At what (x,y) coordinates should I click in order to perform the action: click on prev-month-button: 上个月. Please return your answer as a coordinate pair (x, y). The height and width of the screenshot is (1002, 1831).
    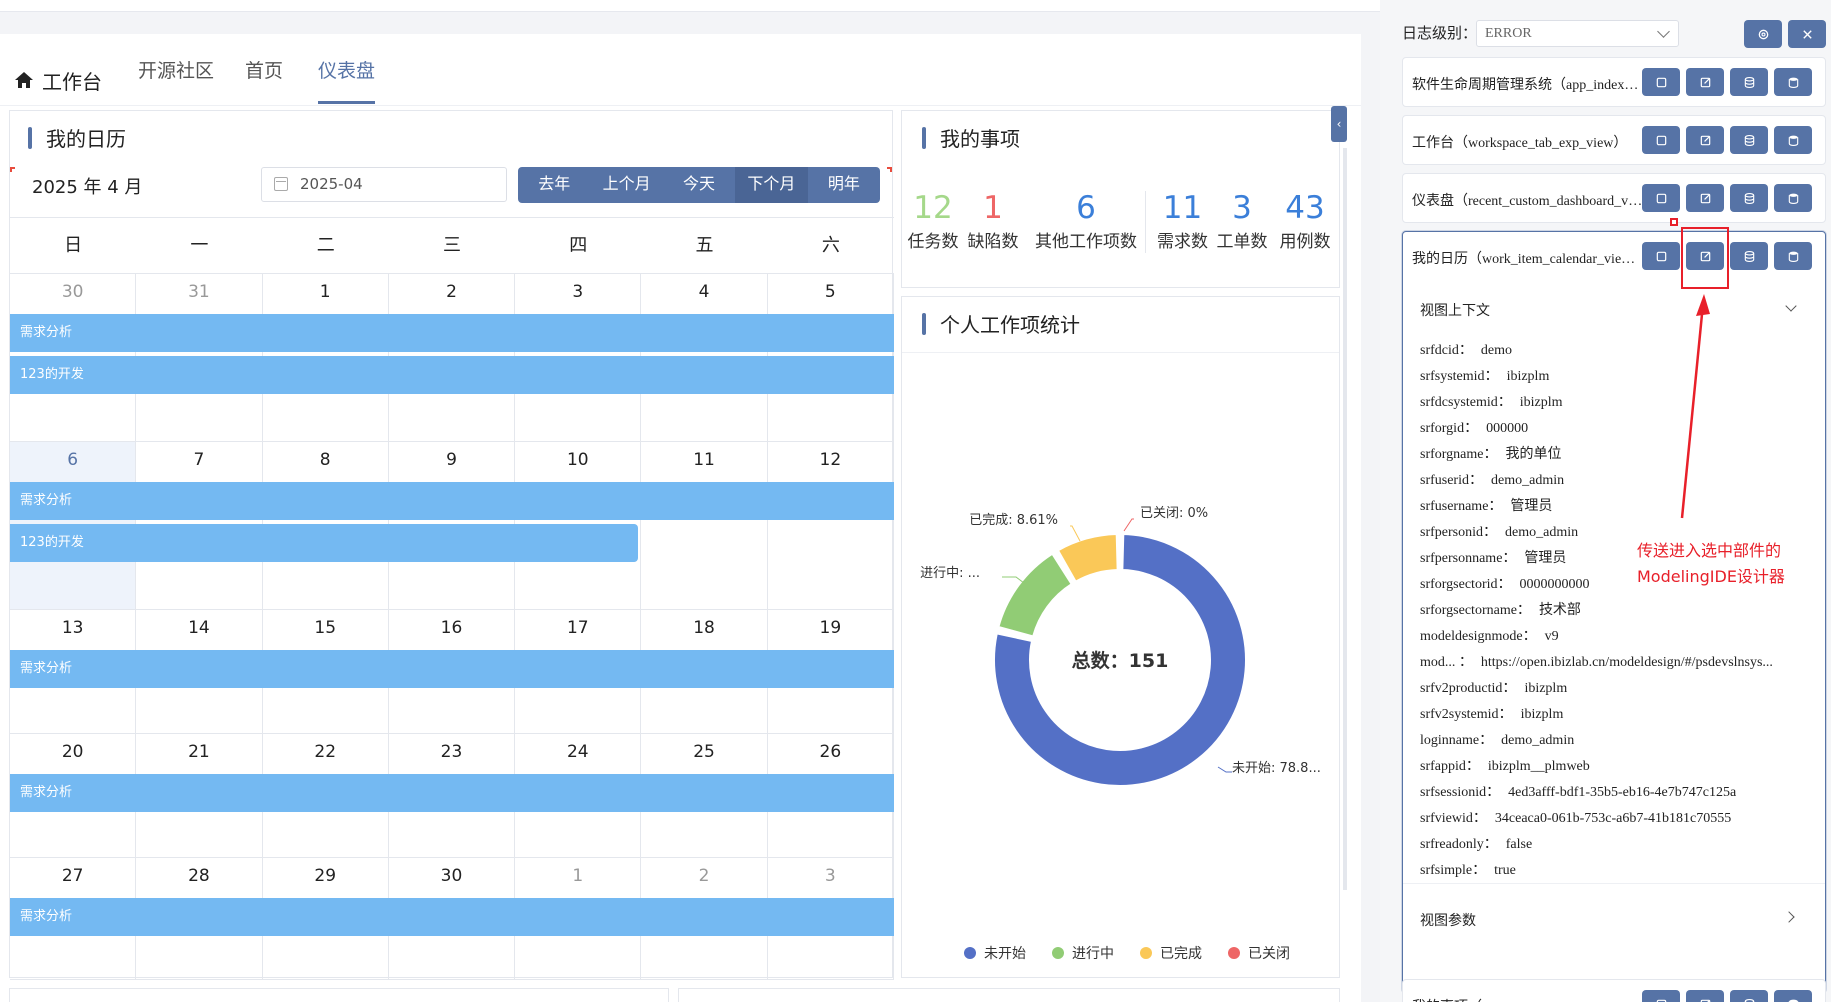
    Looking at the image, I should click on (626, 185).